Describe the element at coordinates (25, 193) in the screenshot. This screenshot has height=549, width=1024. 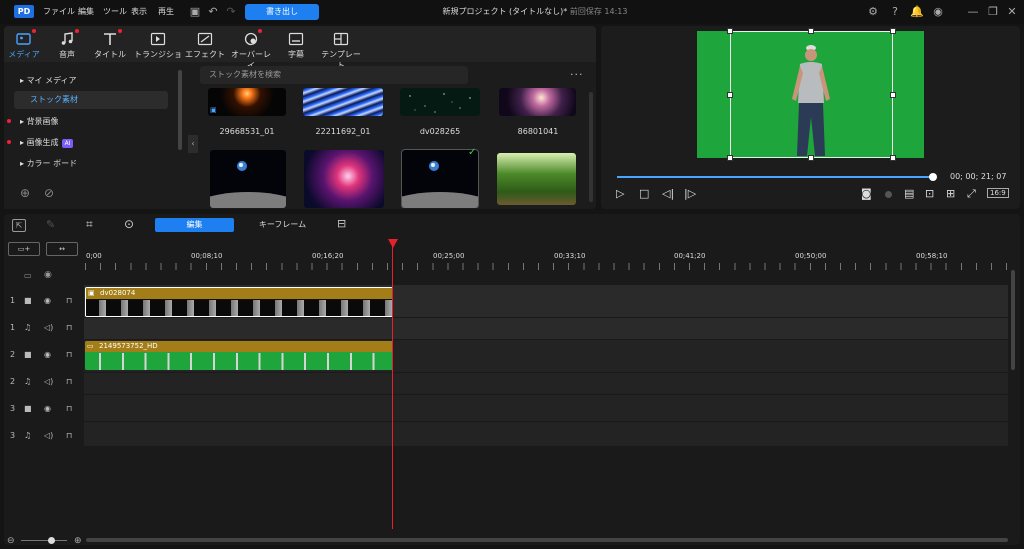
I see `add-tag-icon: ⊕` at that location.